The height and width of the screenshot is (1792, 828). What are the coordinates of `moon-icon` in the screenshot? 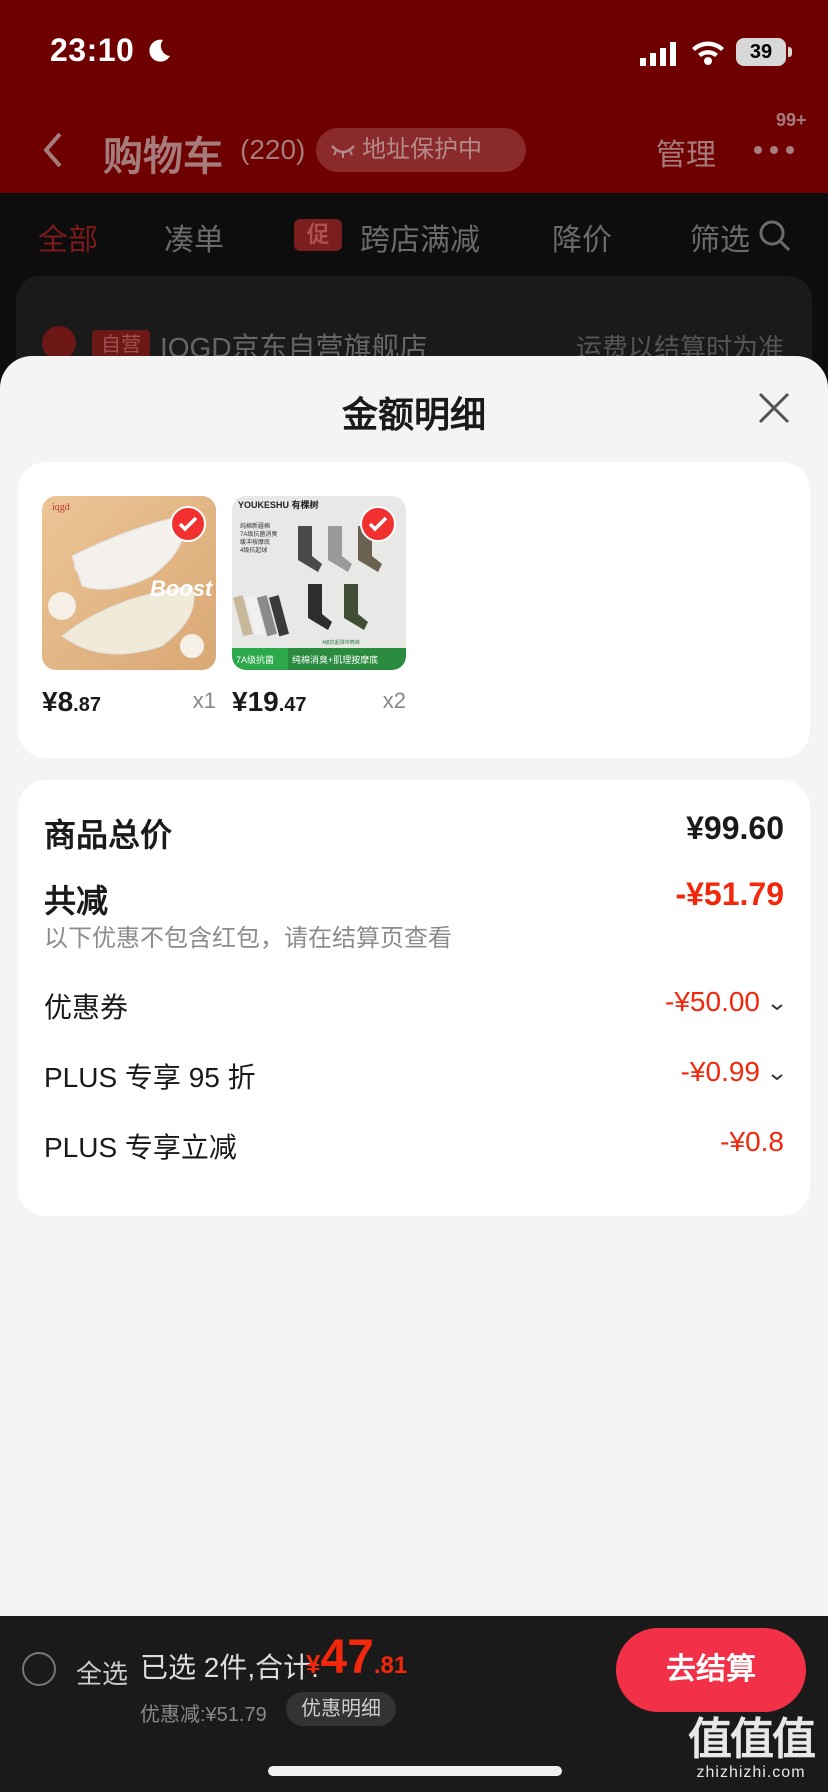 It's located at (159, 50).